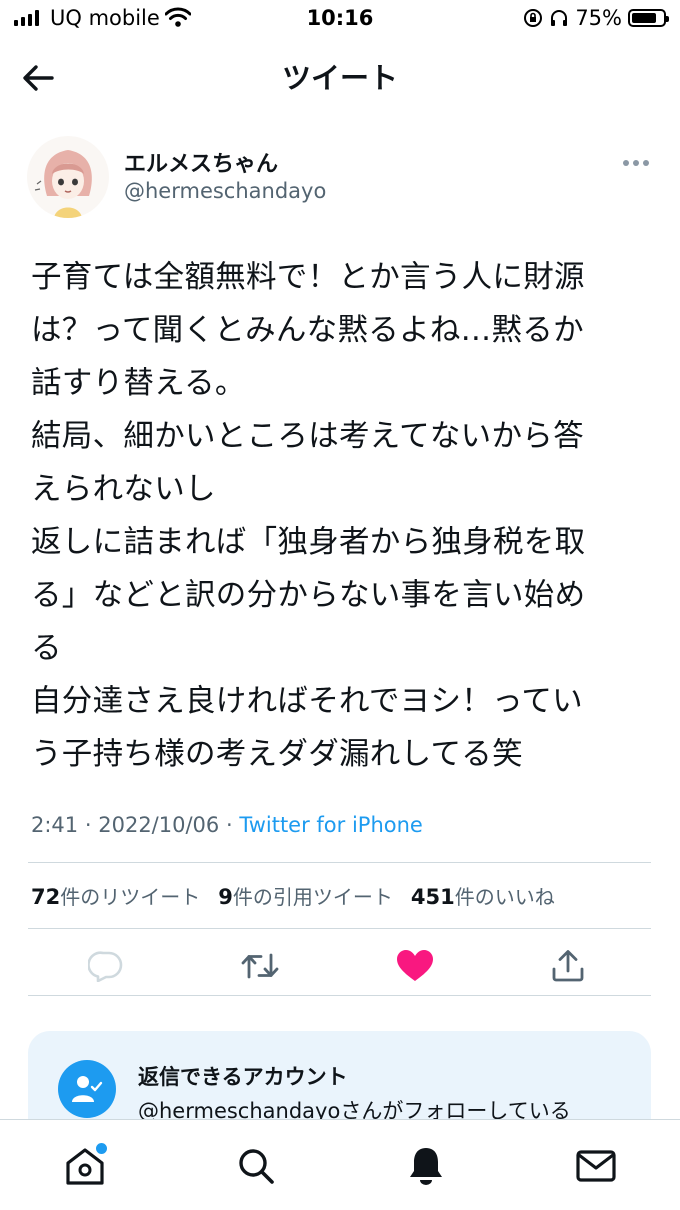 Image resolution: width=680 pixels, height=1210 pixels. Describe the element at coordinates (85, 1165) in the screenshot. I see `nav-home` at that location.